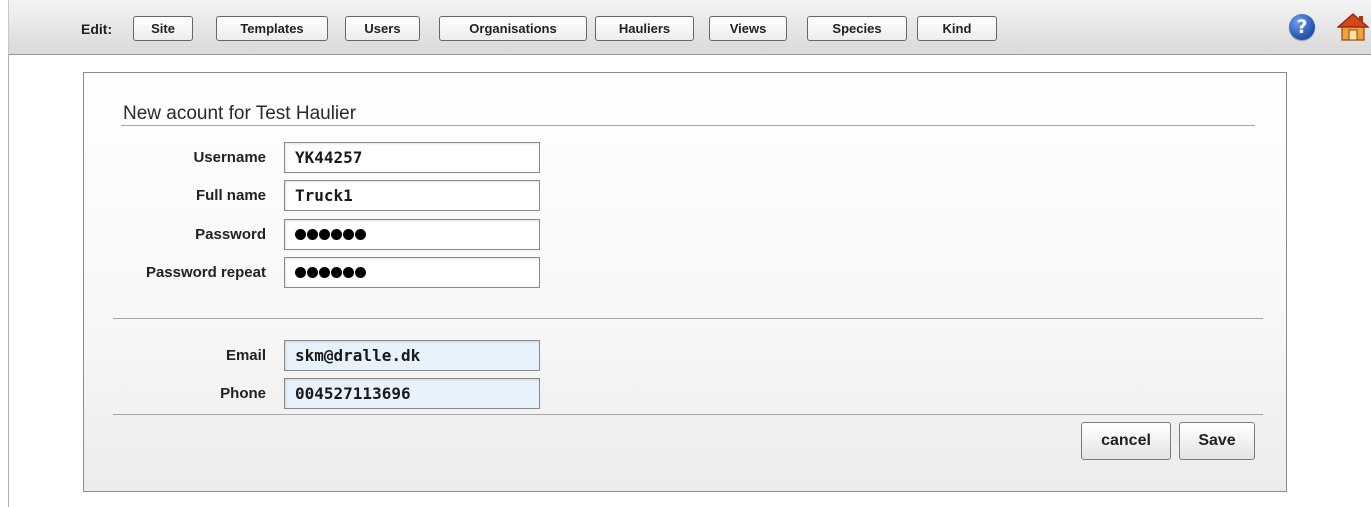  Describe the element at coordinates (412, 393) in the screenshot. I see `phone-field: 004527113696` at that location.